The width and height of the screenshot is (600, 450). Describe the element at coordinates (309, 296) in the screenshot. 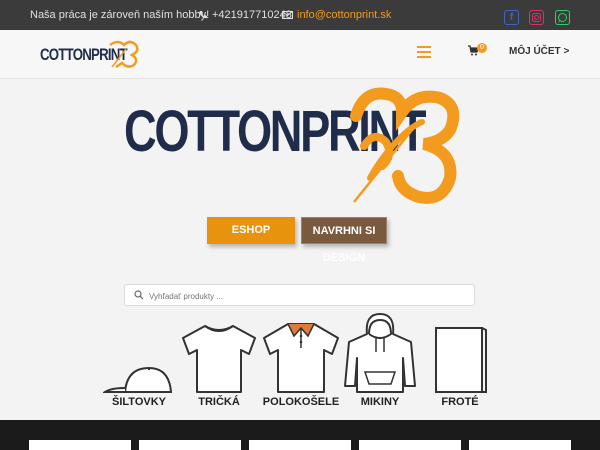

I see `search-input` at that location.